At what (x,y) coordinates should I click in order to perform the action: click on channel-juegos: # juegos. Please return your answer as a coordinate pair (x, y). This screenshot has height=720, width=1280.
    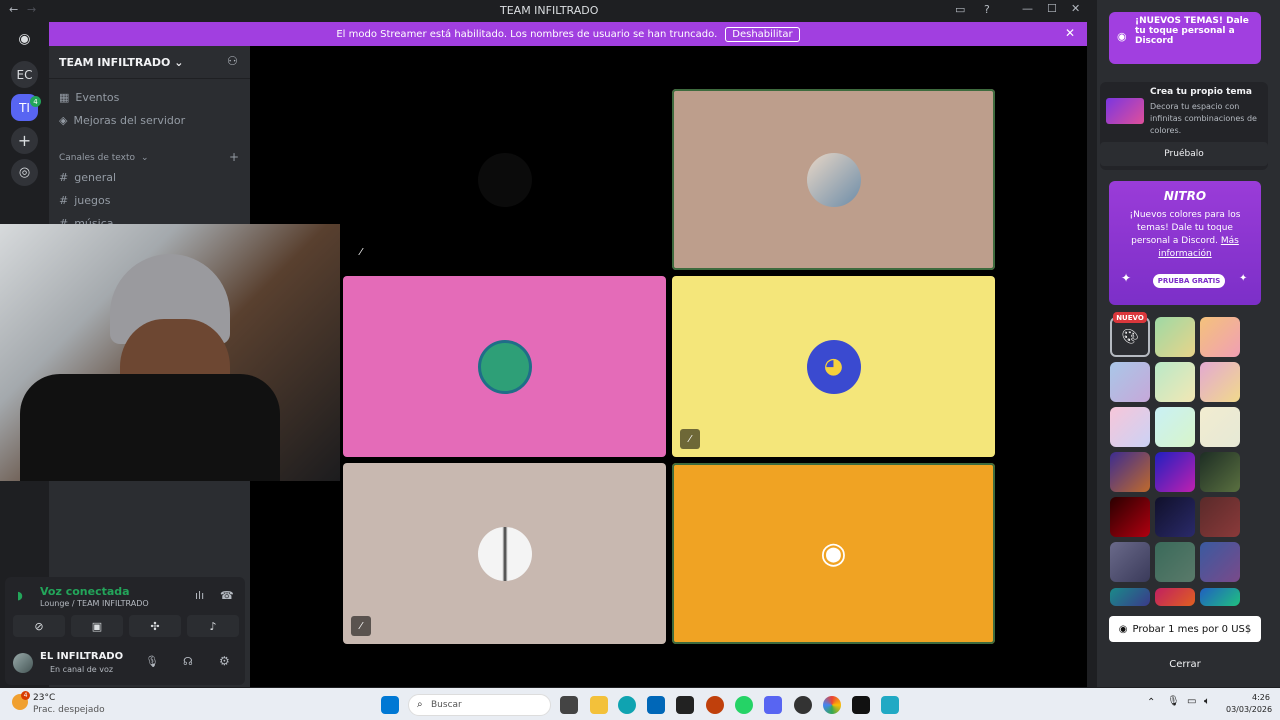
    Looking at the image, I should click on (84, 200).